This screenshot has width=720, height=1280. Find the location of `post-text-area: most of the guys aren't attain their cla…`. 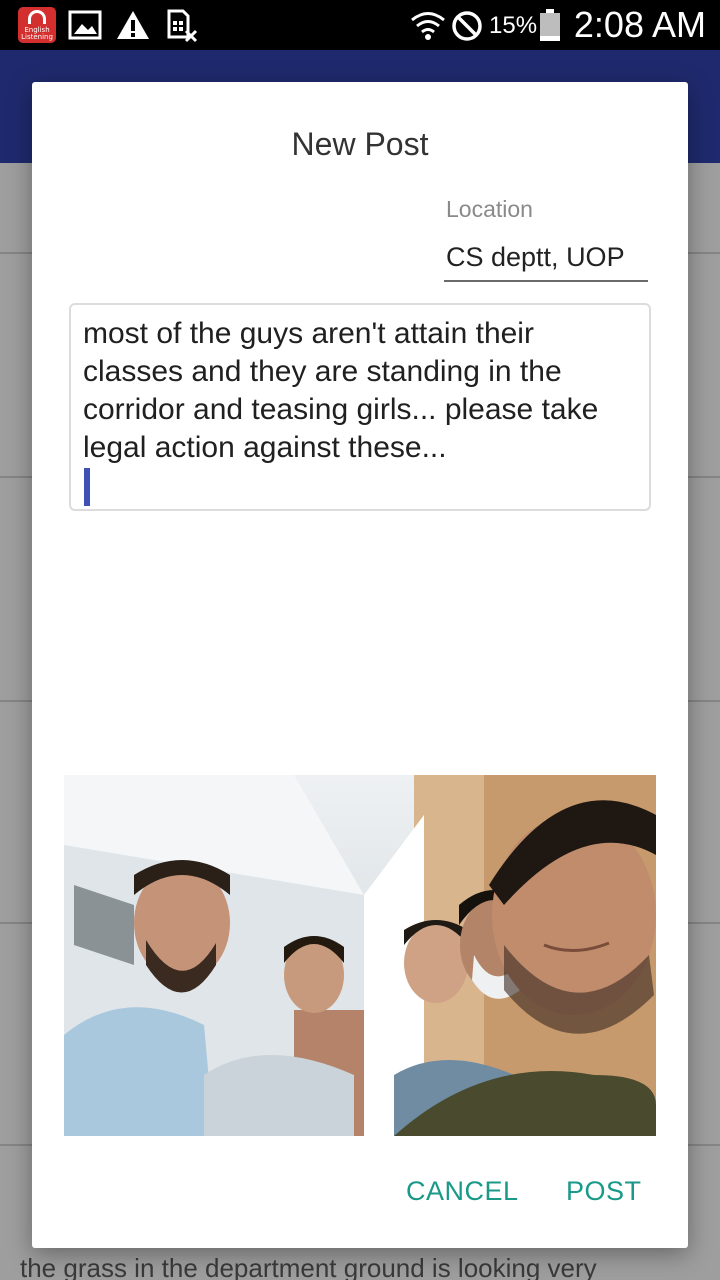

post-text-area: most of the guys aren't attain their cla… is located at coordinates (360, 407).